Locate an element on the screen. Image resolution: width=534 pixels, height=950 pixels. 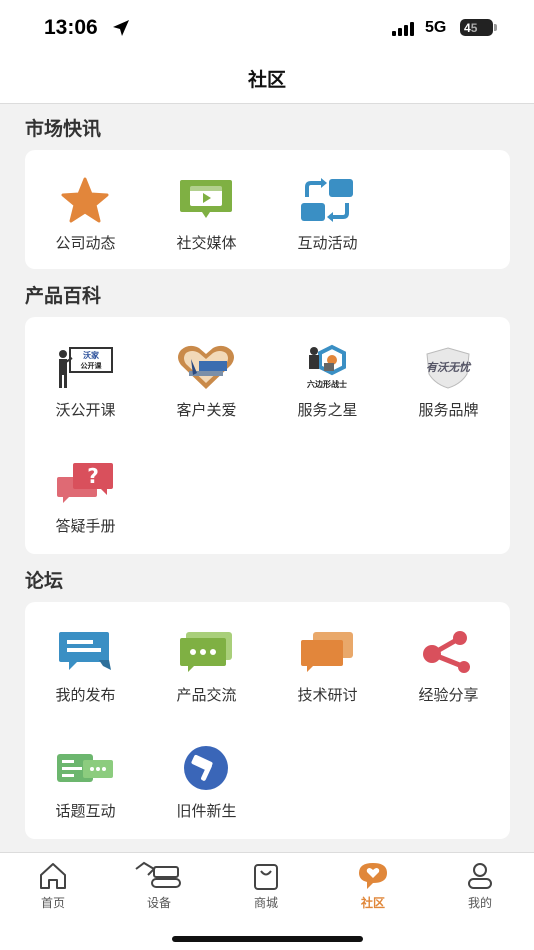
status-bar: 13:06 5G 45 is located at coordinates (267, 28).